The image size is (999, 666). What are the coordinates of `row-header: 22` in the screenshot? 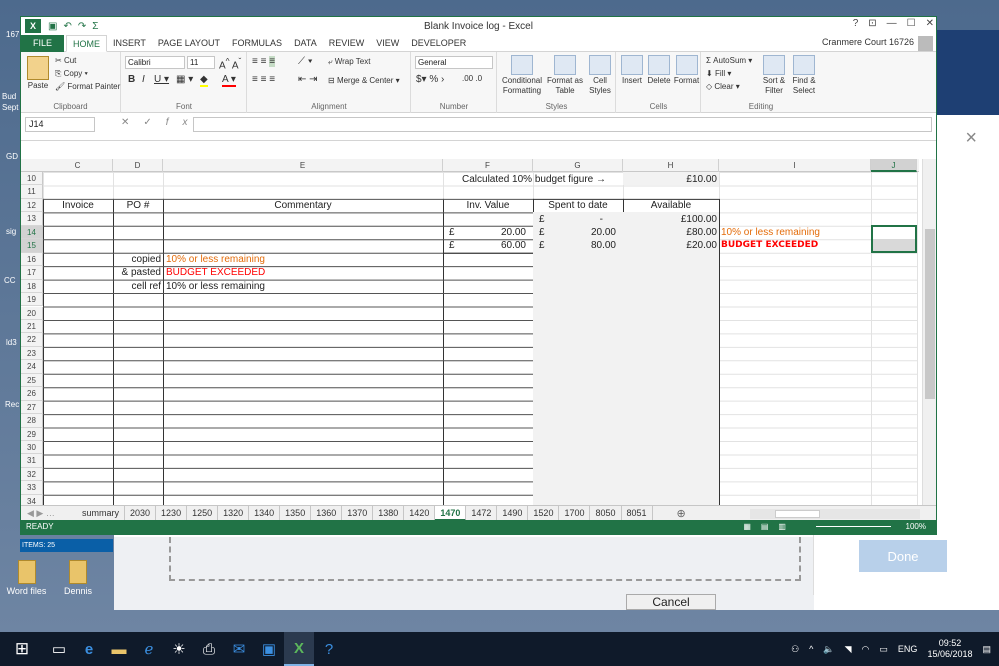 It's located at (32, 340).